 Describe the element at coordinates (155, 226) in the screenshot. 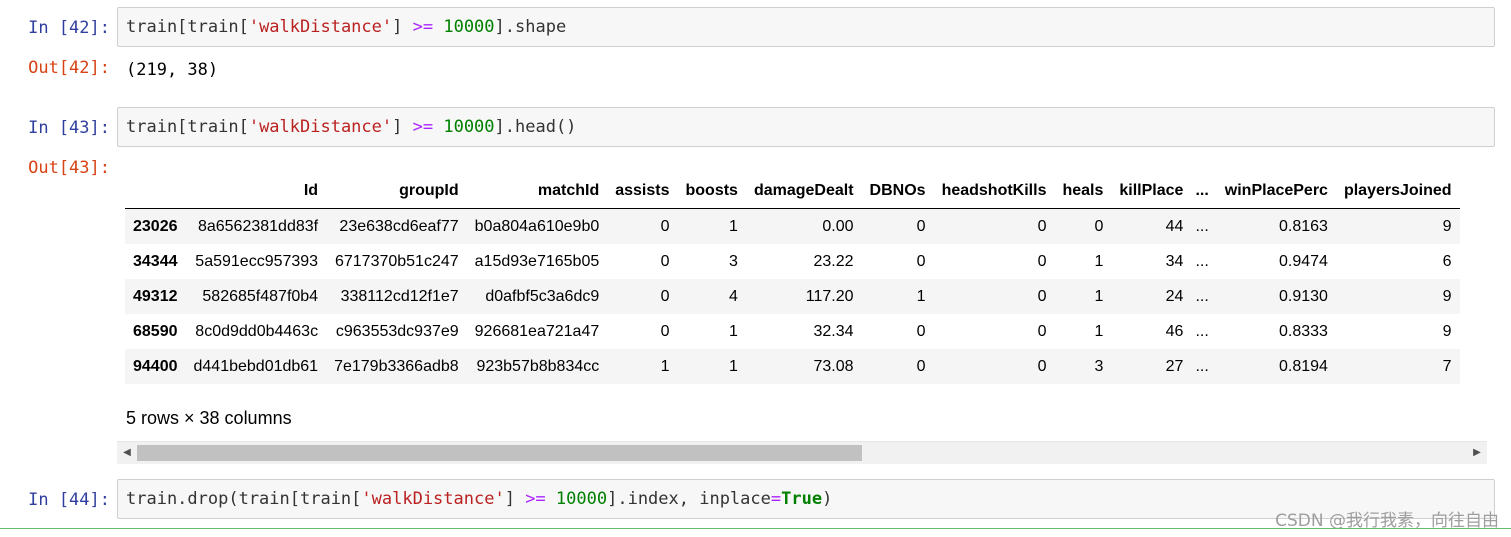

I see `row-index: 23026` at that location.